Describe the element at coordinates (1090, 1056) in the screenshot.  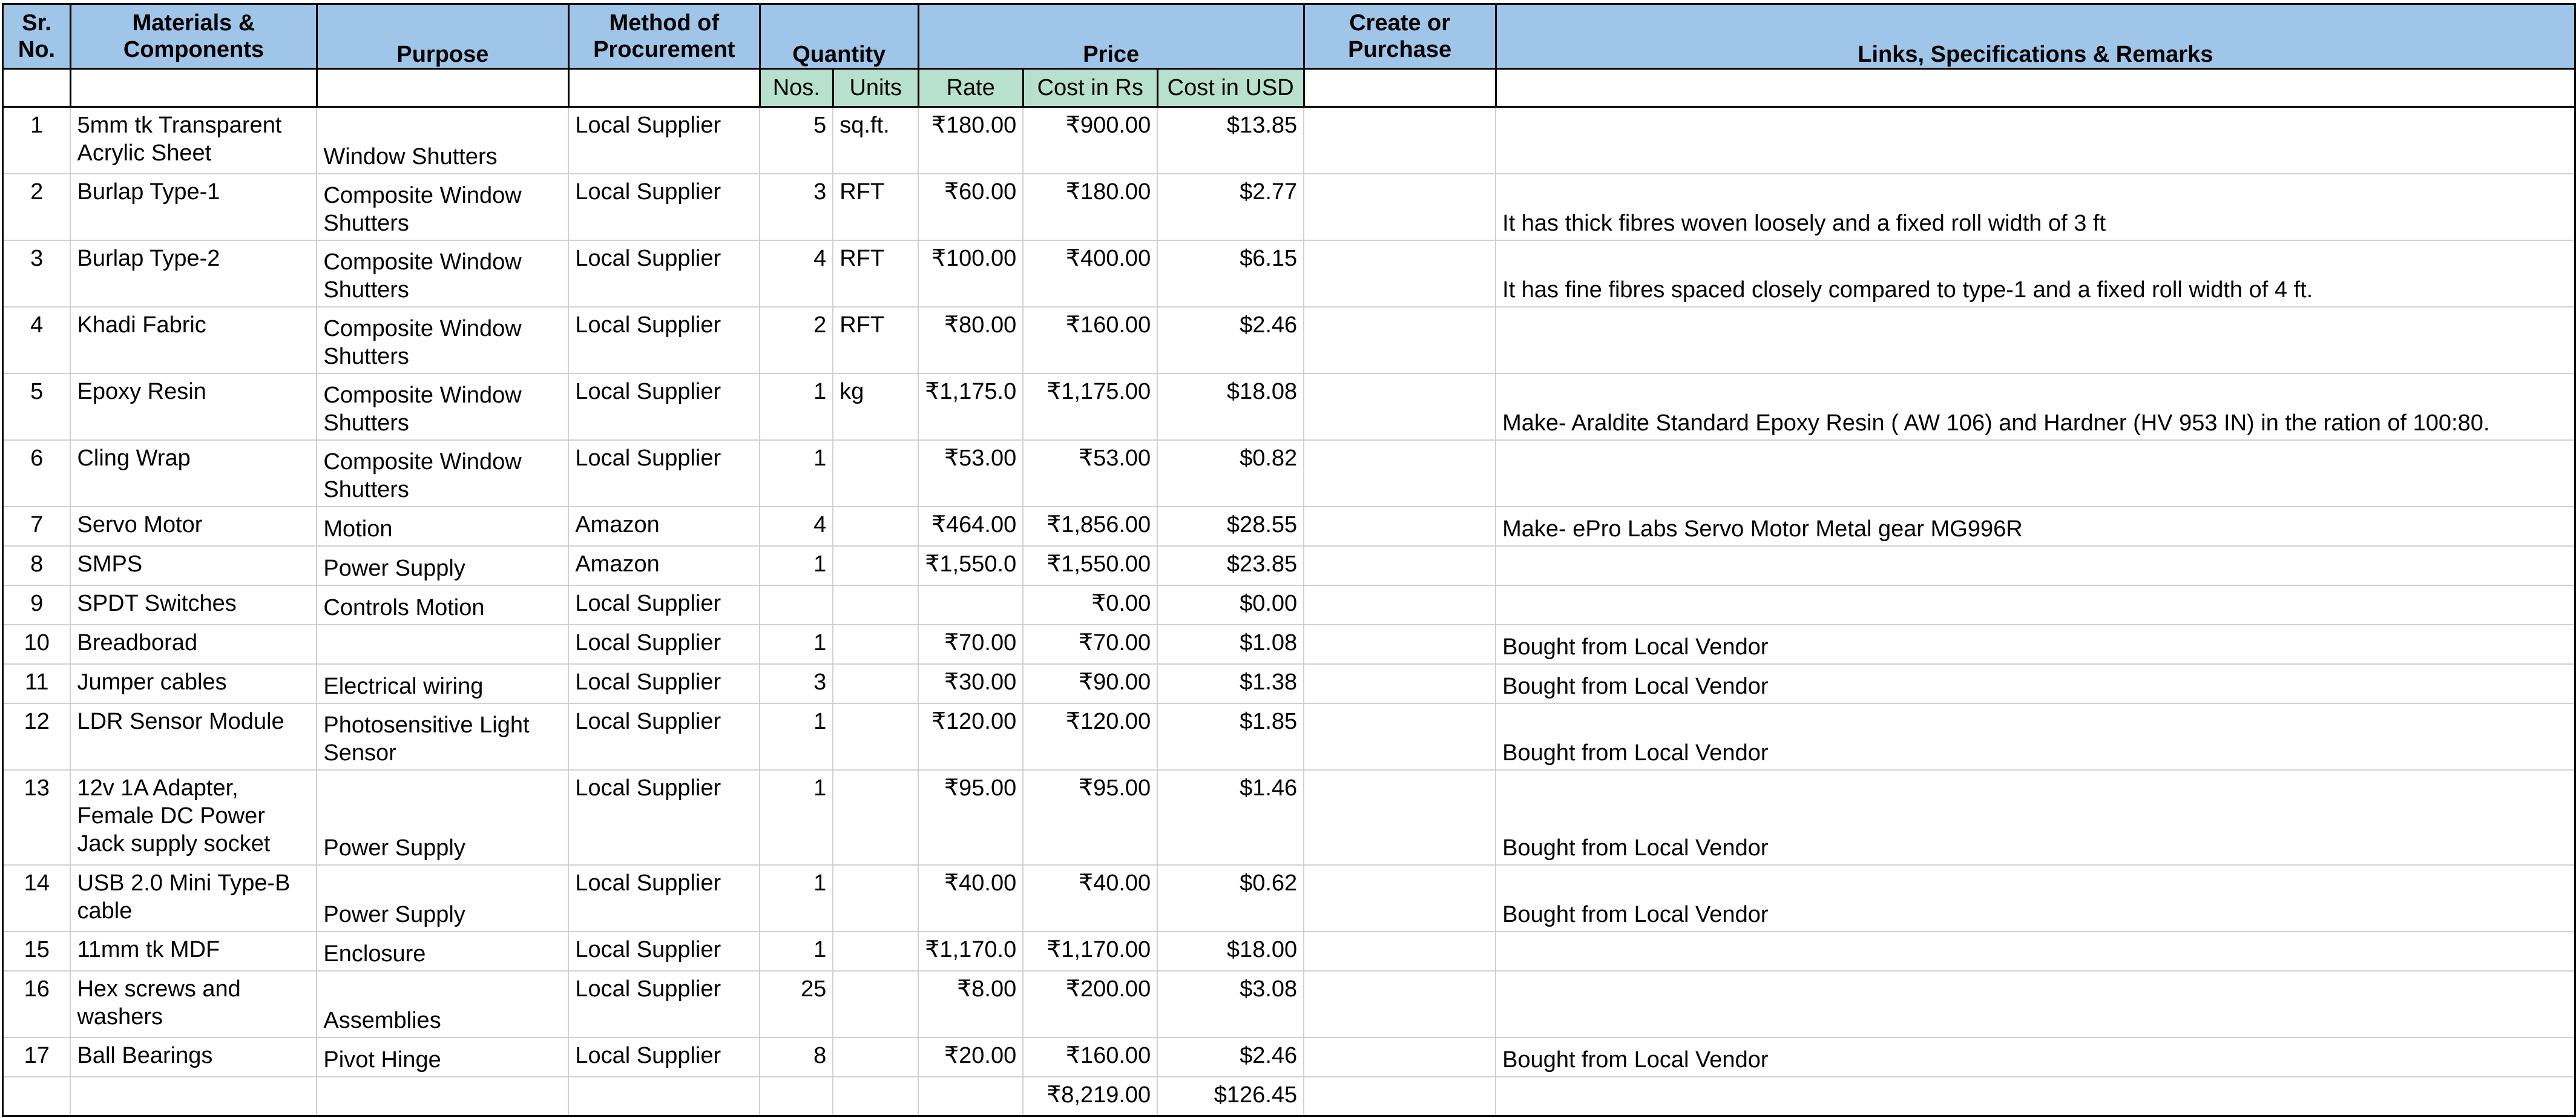
I see `cell-cost-rs: ₹160.00` at that location.